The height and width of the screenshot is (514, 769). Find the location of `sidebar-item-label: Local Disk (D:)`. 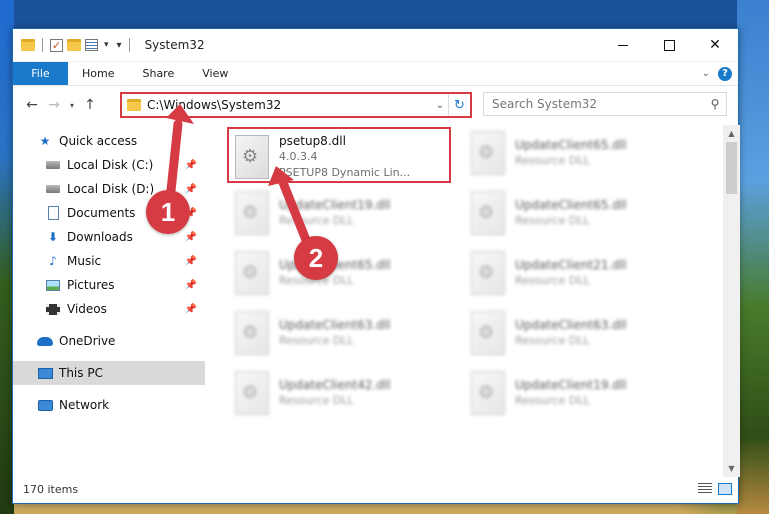

sidebar-item-label: Local Disk (D:) is located at coordinates (111, 189).